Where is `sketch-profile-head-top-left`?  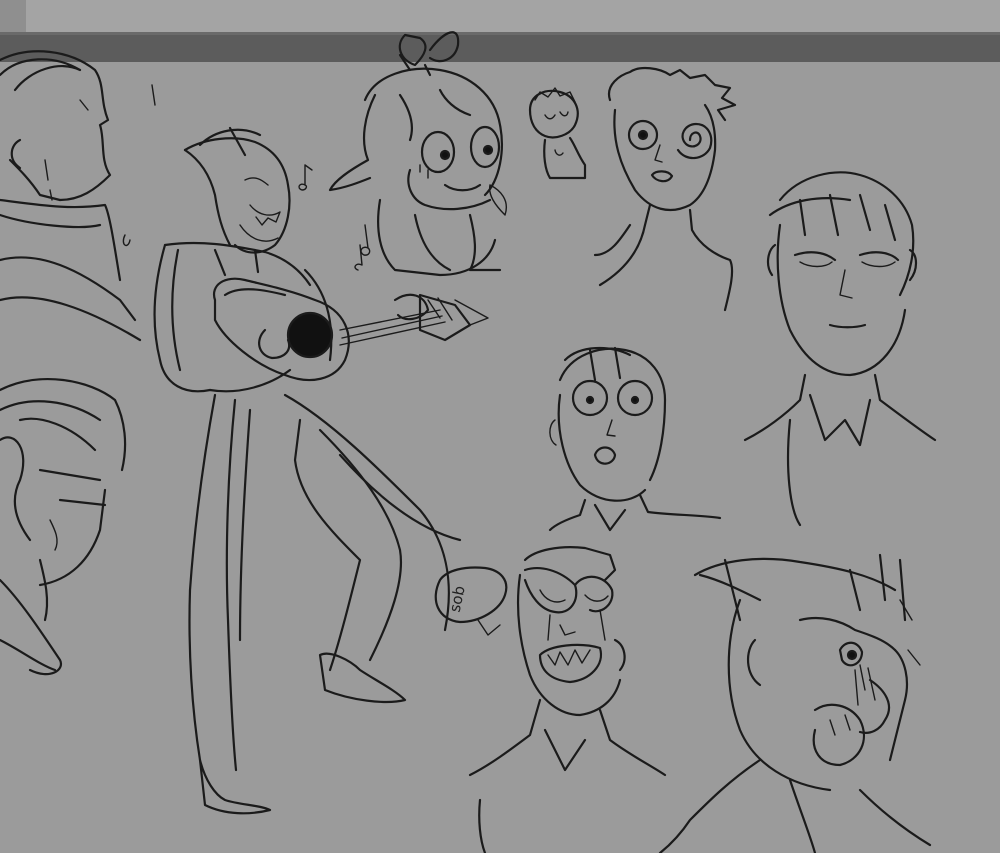
sketch-profile-head-top-left is located at coordinates (78, 196).